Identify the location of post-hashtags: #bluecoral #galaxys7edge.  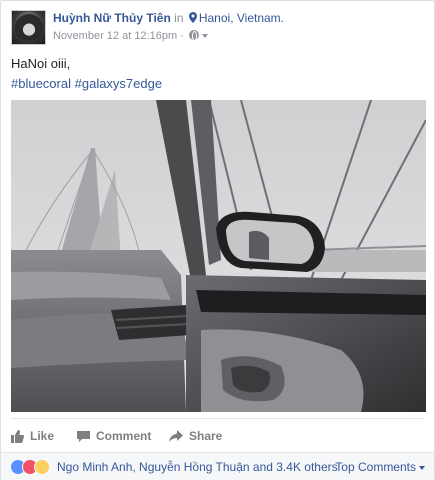
(86, 83).